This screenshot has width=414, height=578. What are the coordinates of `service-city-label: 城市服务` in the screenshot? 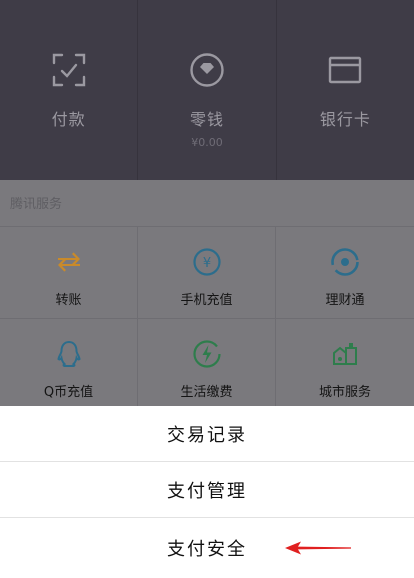 It's located at (344, 392).